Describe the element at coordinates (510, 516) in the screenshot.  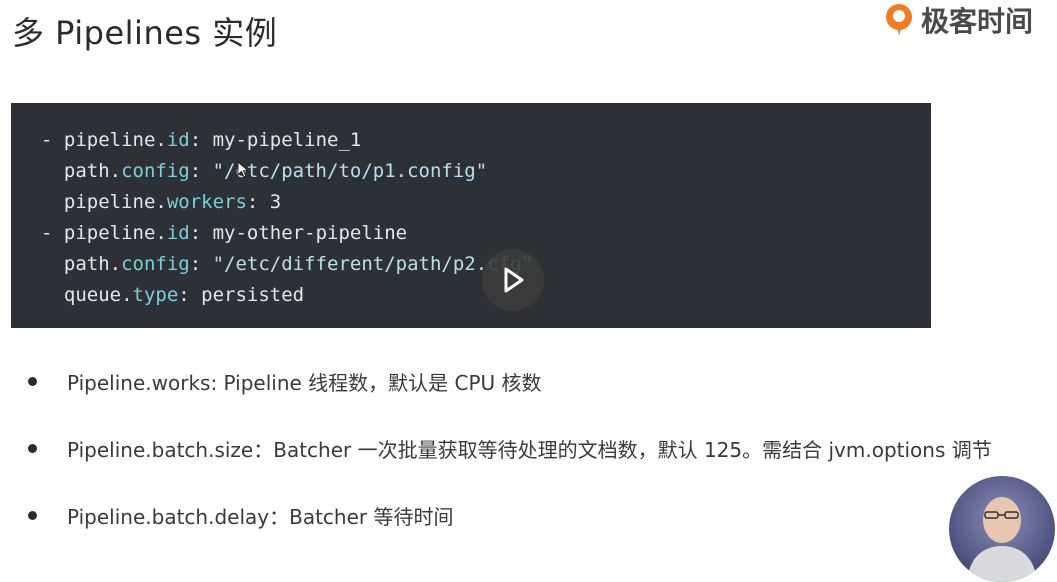
I see `bullet-item: Pipeline.batch.delay：Batcher 等待时间` at that location.